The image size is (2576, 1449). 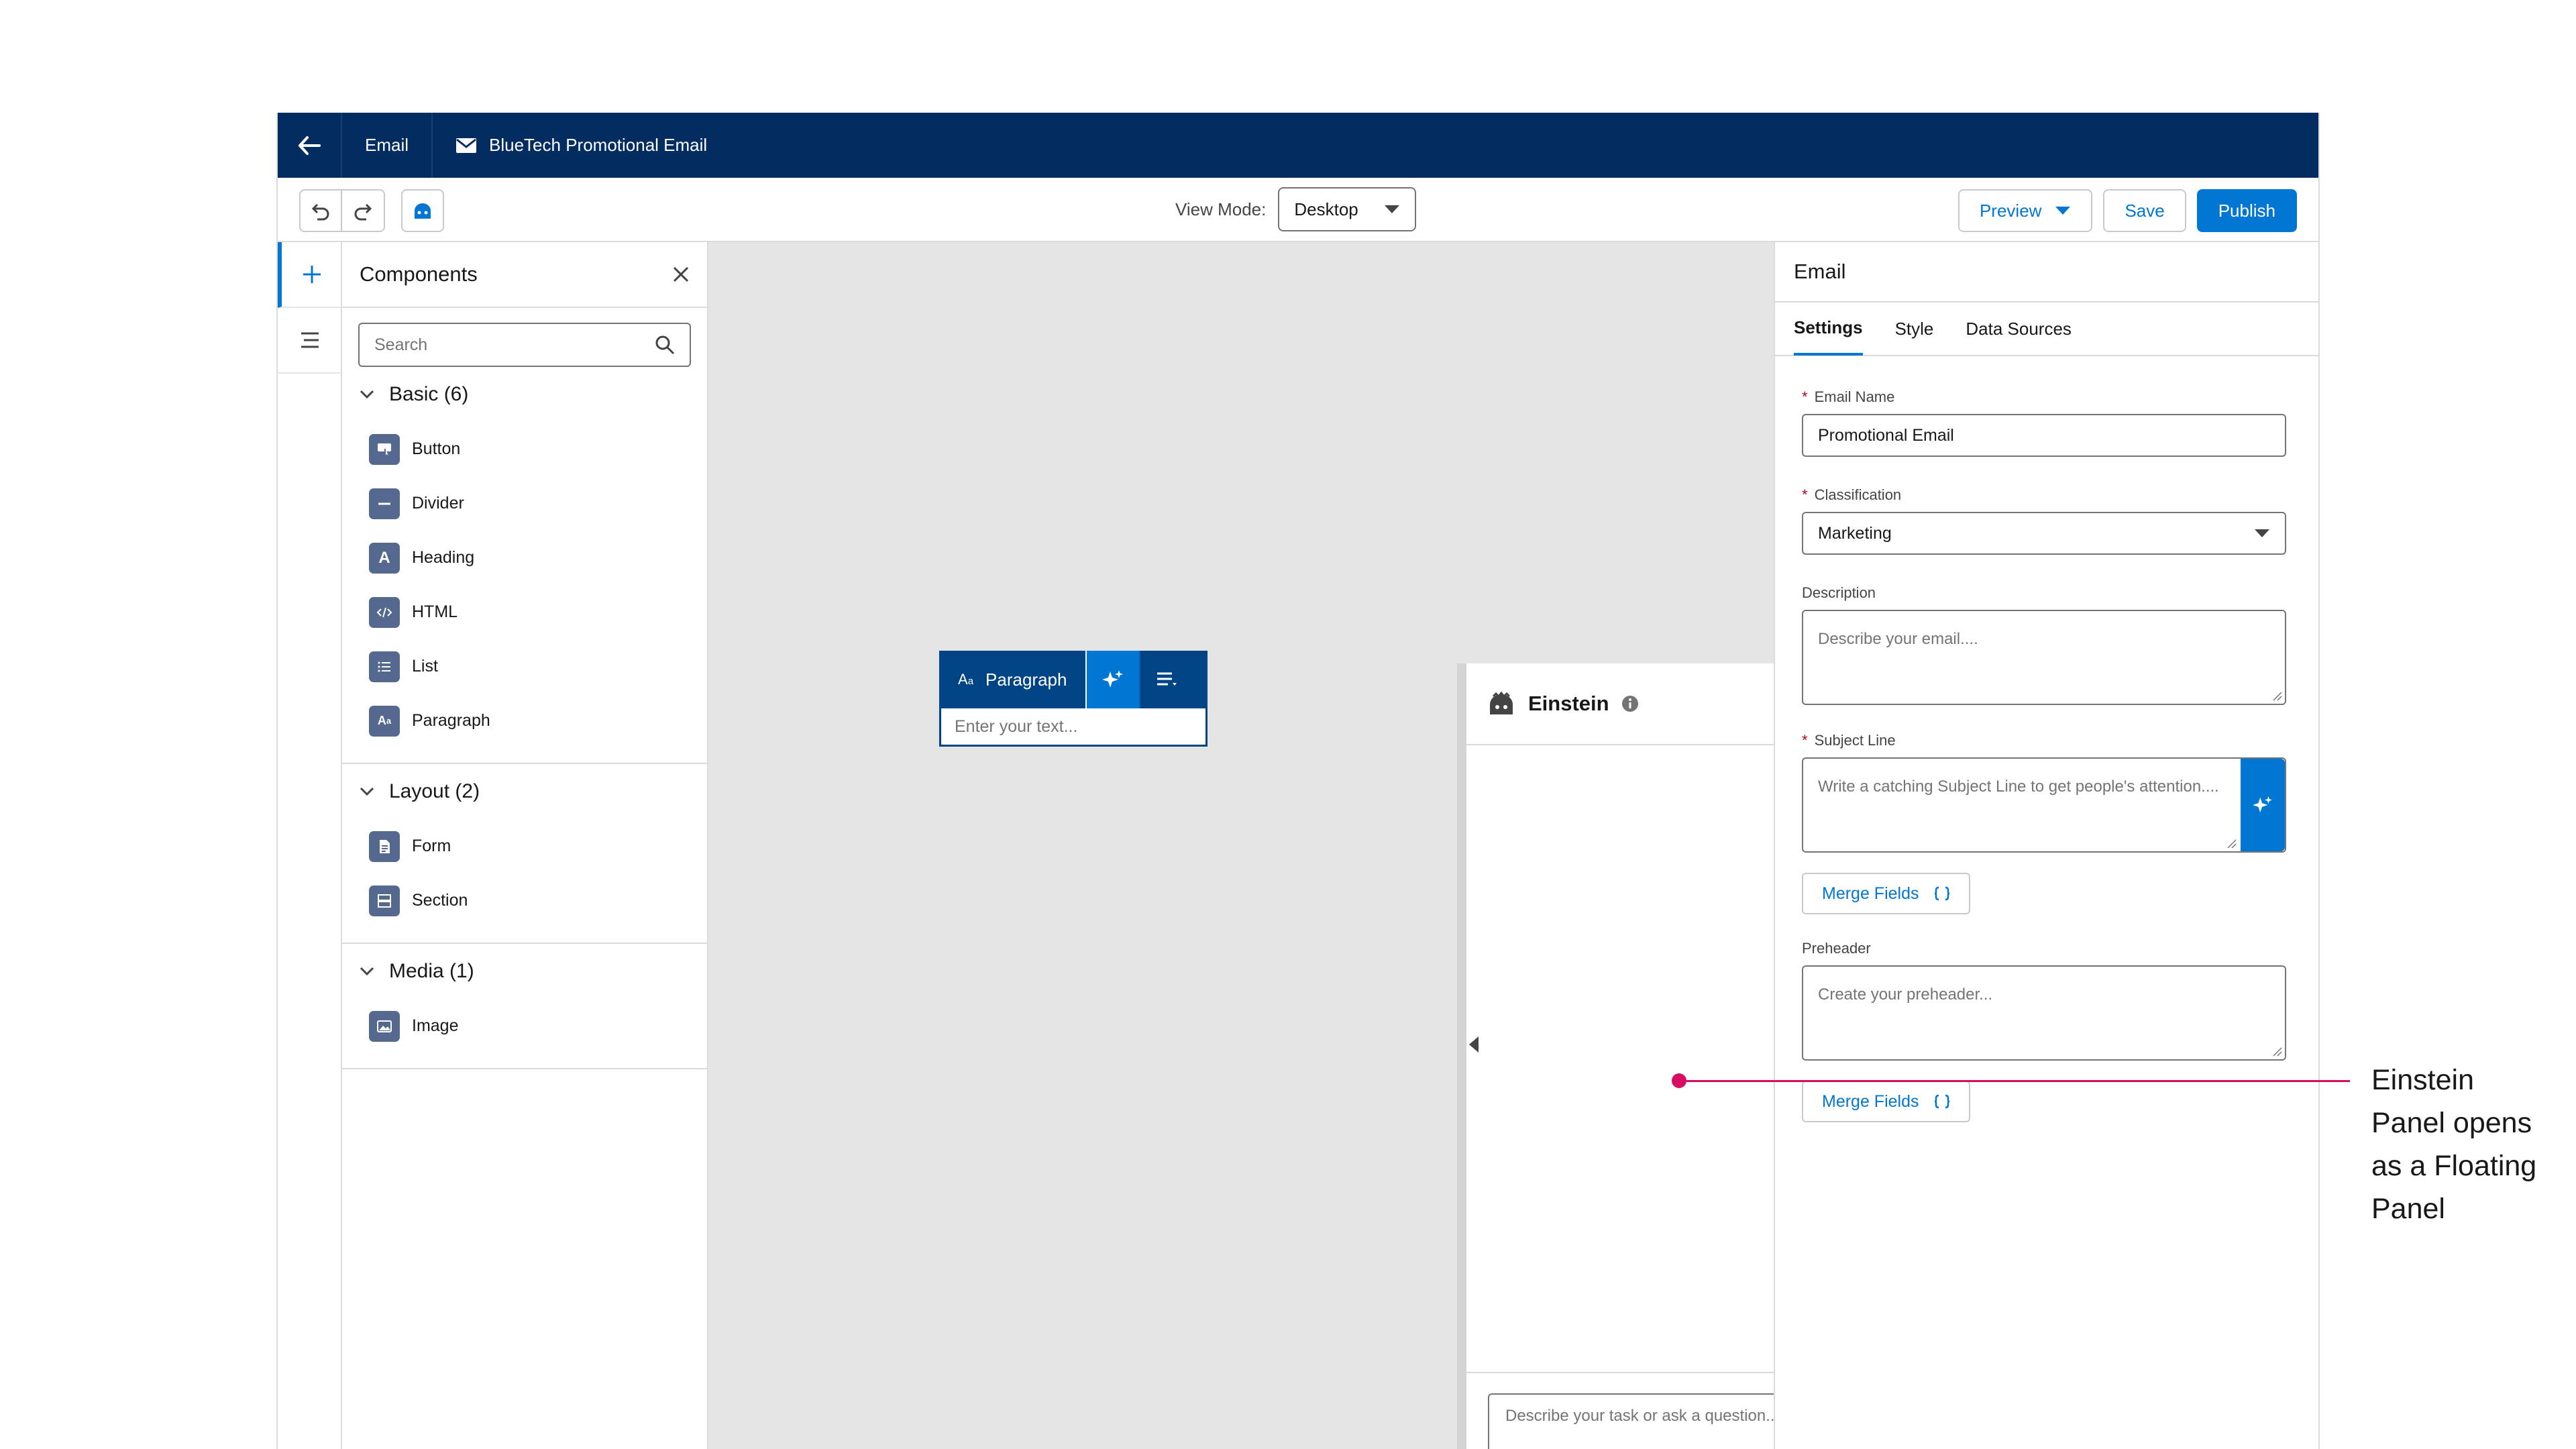 What do you see at coordinates (1941, 1101) in the screenshot?
I see `braces-icon` at bounding box center [1941, 1101].